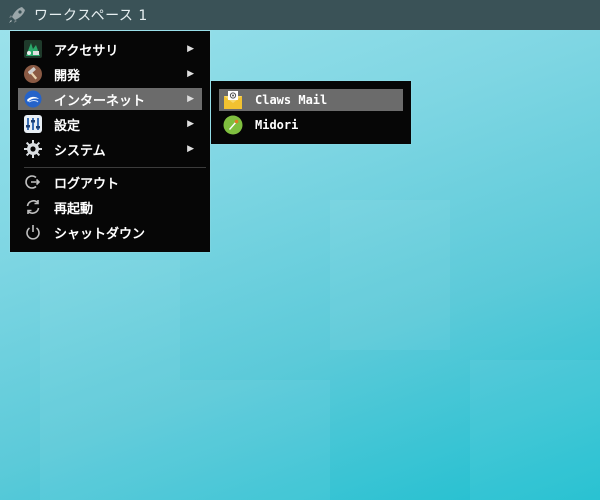 The image size is (600, 500). Describe the element at coordinates (33, 49) in the screenshot. I see `accessories-icon` at that location.